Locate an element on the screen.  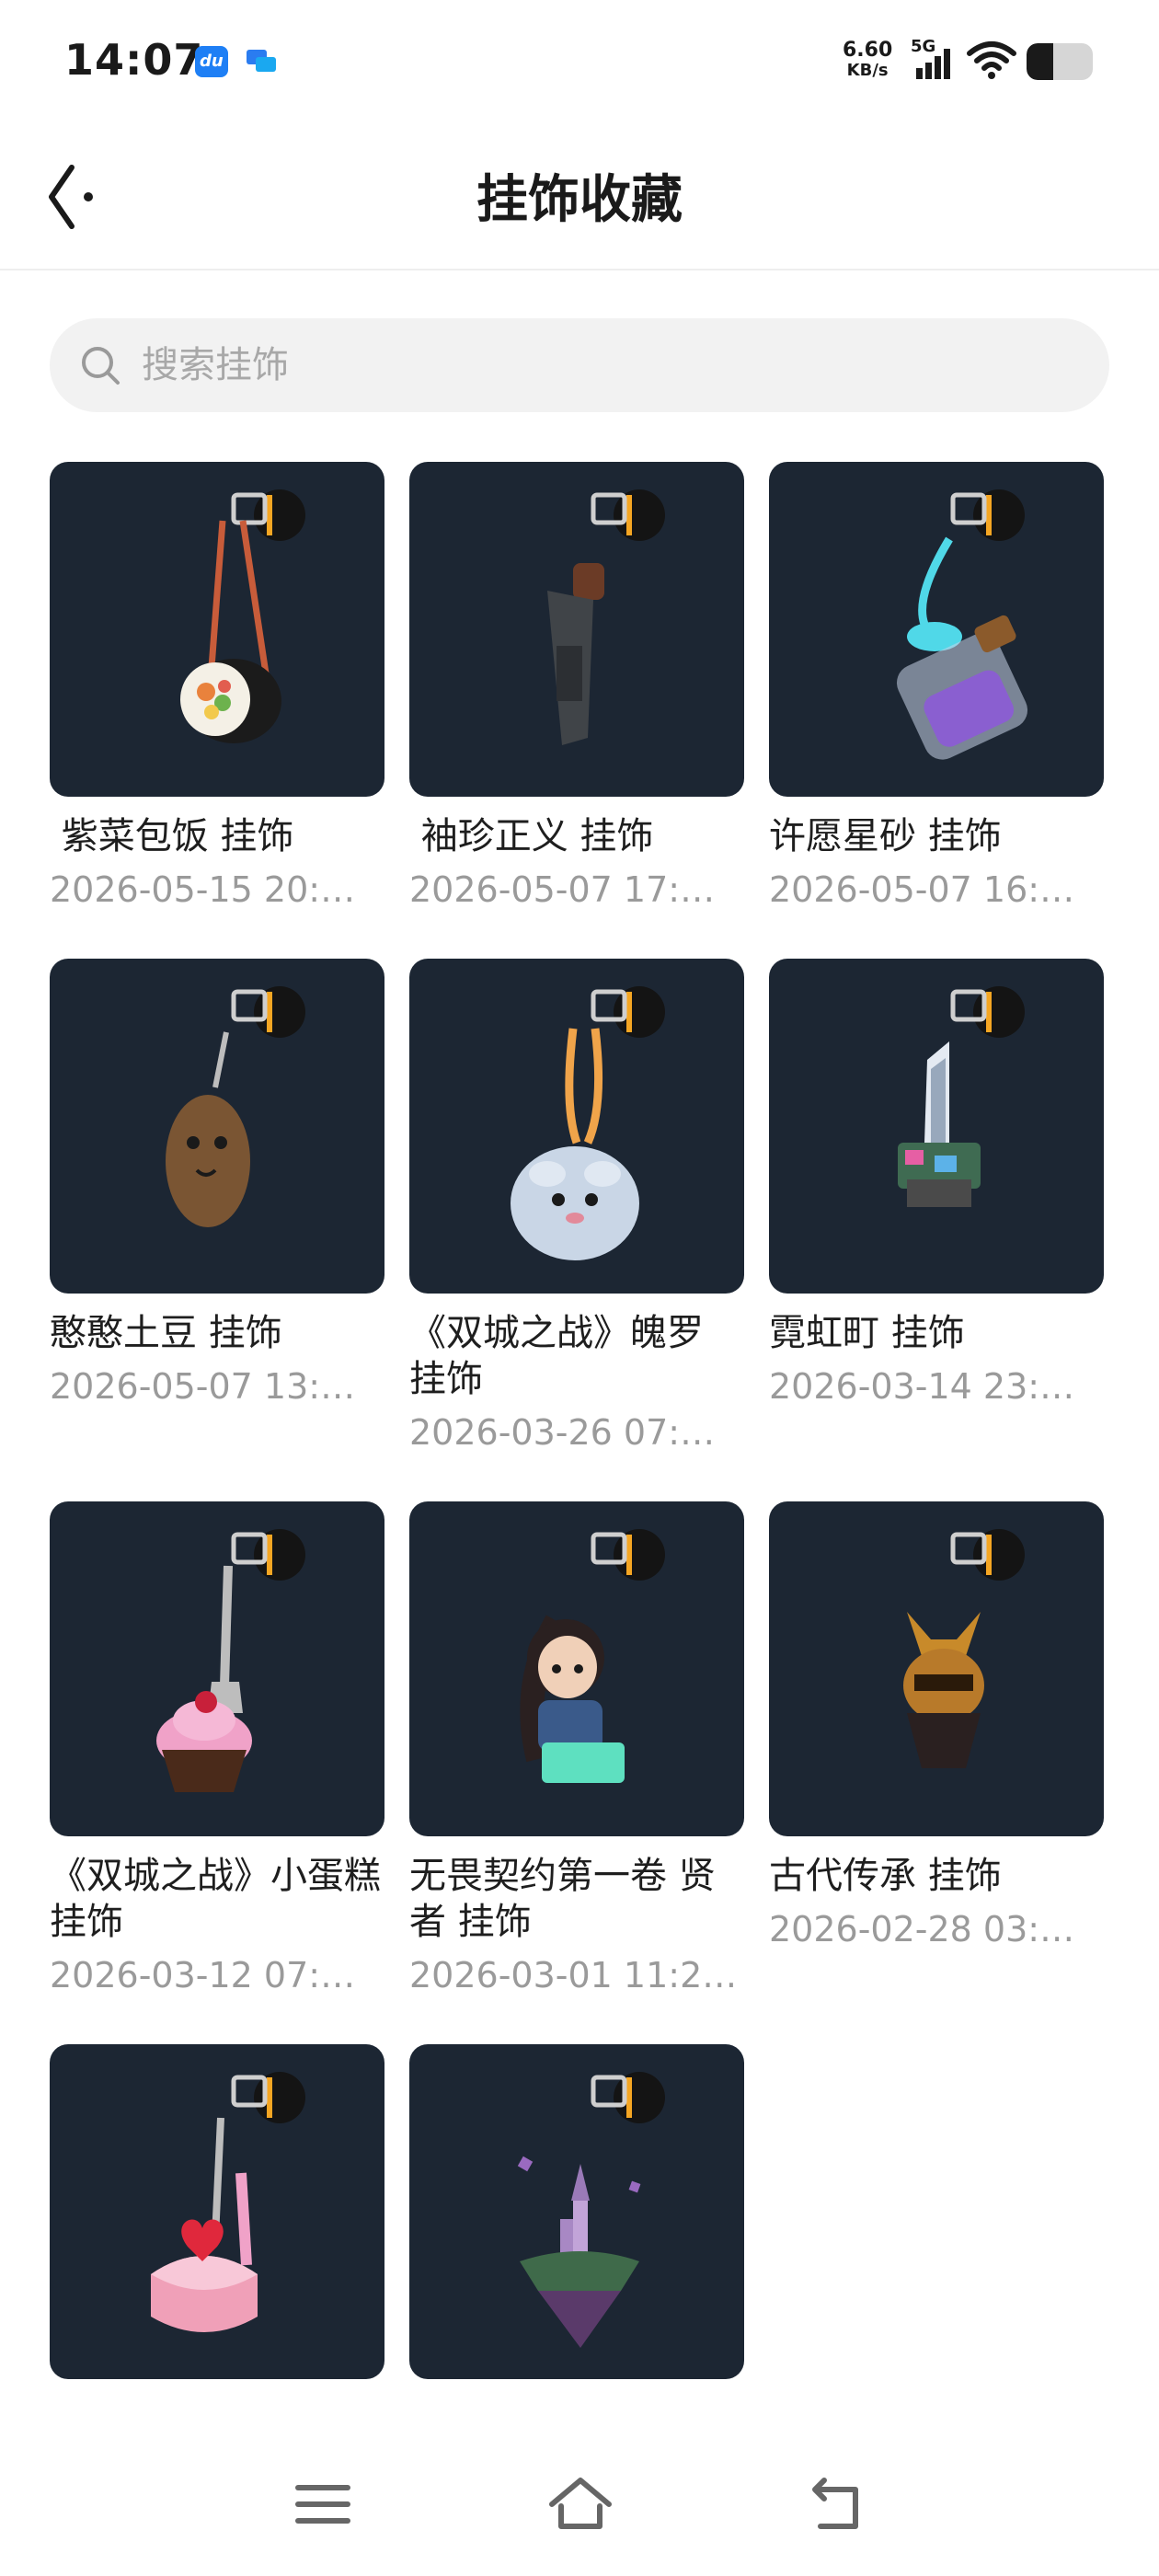
charm-name: 《双城之战》小蛋糕 挂饰 is located at coordinates (221, 1899).